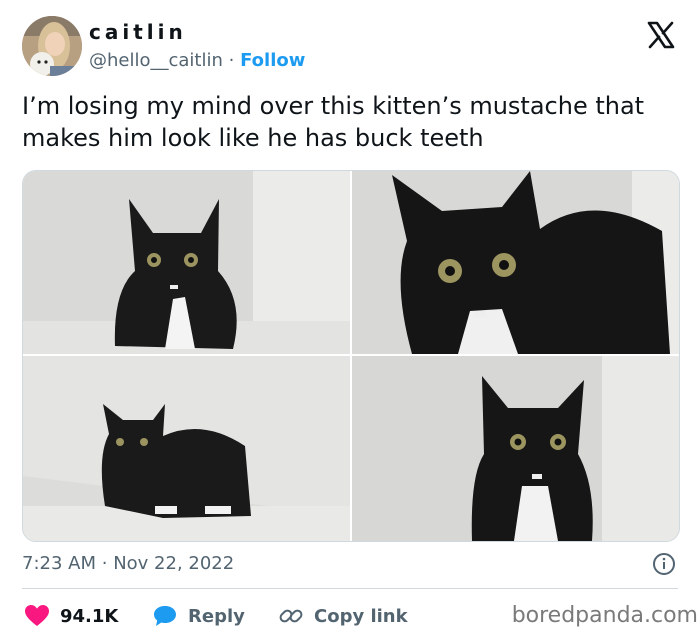 The image size is (700, 642). I want to click on tweet-date: Nov 22, 2022, so click(174, 563).